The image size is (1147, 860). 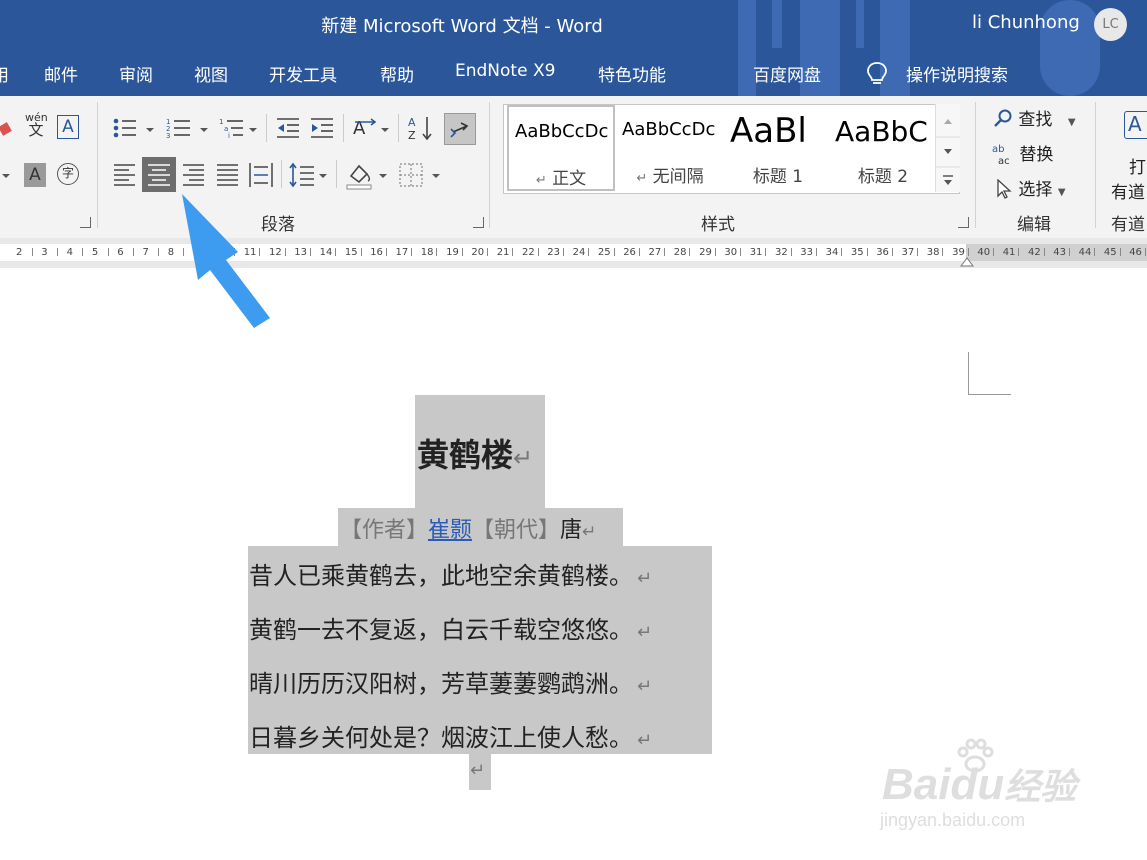 I want to click on enclose-characters-icon: 字, so click(x=68, y=174).